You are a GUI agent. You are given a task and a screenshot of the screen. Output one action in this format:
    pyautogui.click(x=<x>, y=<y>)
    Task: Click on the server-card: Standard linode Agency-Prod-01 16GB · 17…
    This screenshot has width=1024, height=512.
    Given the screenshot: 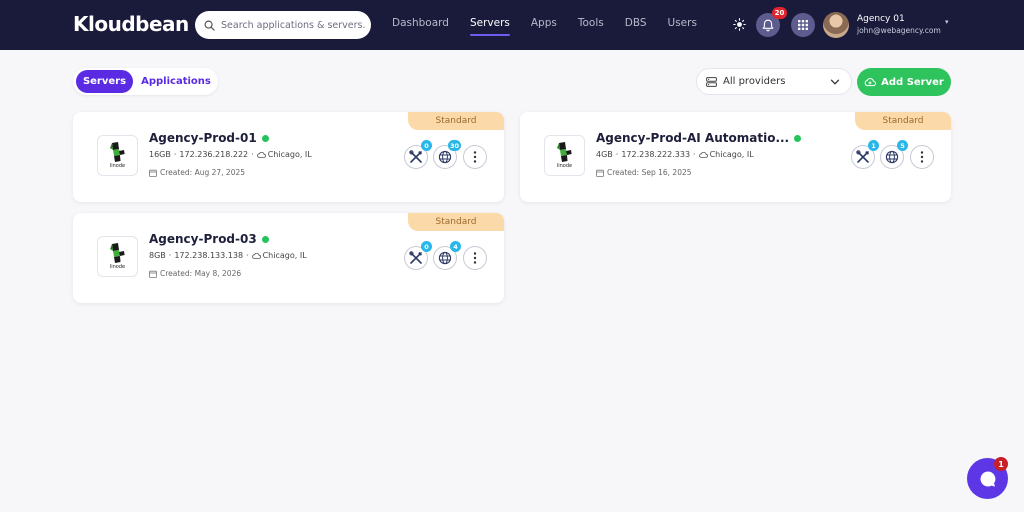 What is the action you would take?
    pyautogui.click(x=288, y=157)
    